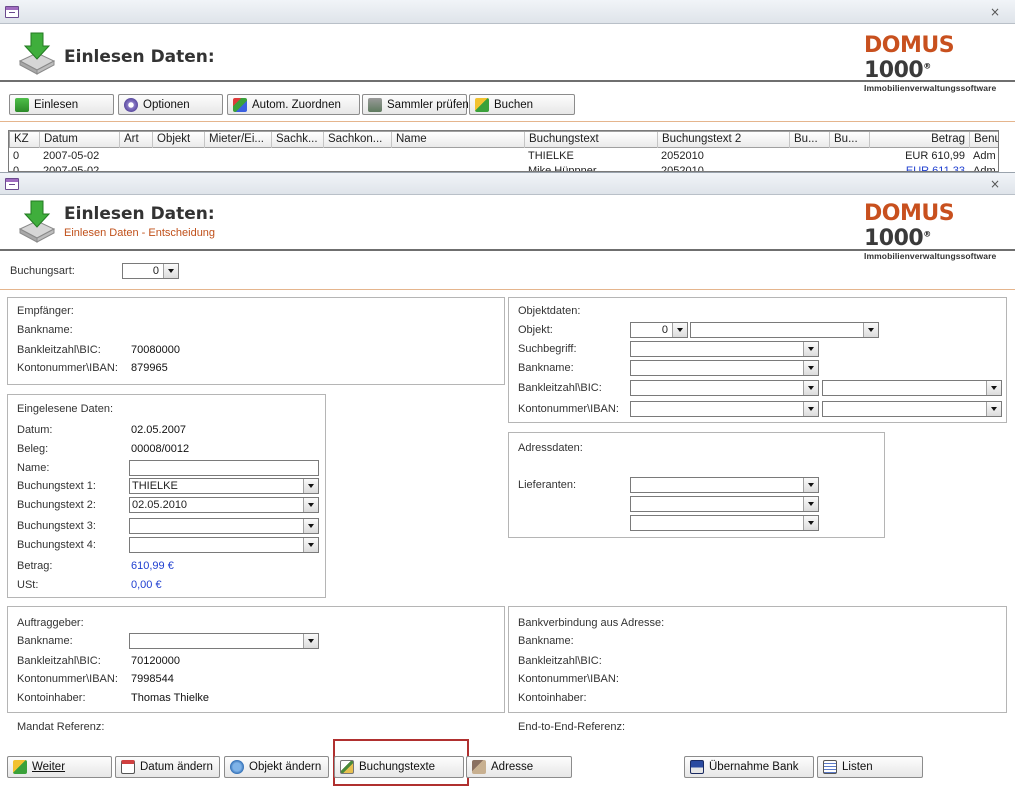 The height and width of the screenshot is (795, 1015). Describe the element at coordinates (167, 767) in the screenshot. I see `datum-aendern-button: Datum ändern` at that location.